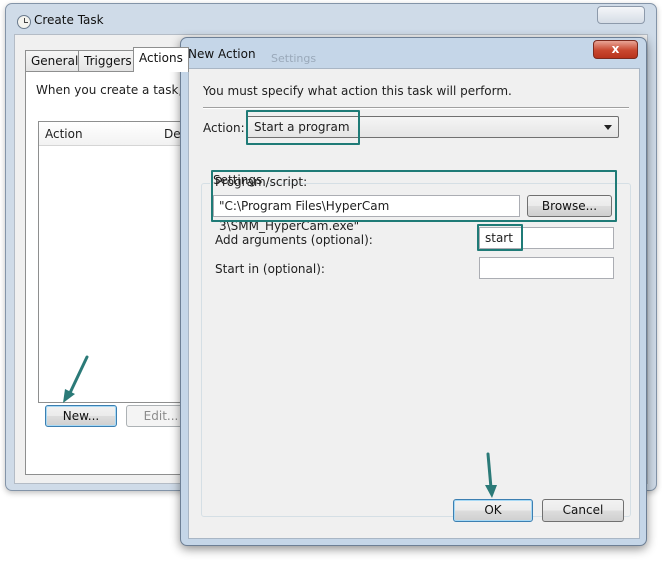 This screenshot has width=662, height=567. What do you see at coordinates (172, 134) in the screenshot?
I see `column-header-details: De` at bounding box center [172, 134].